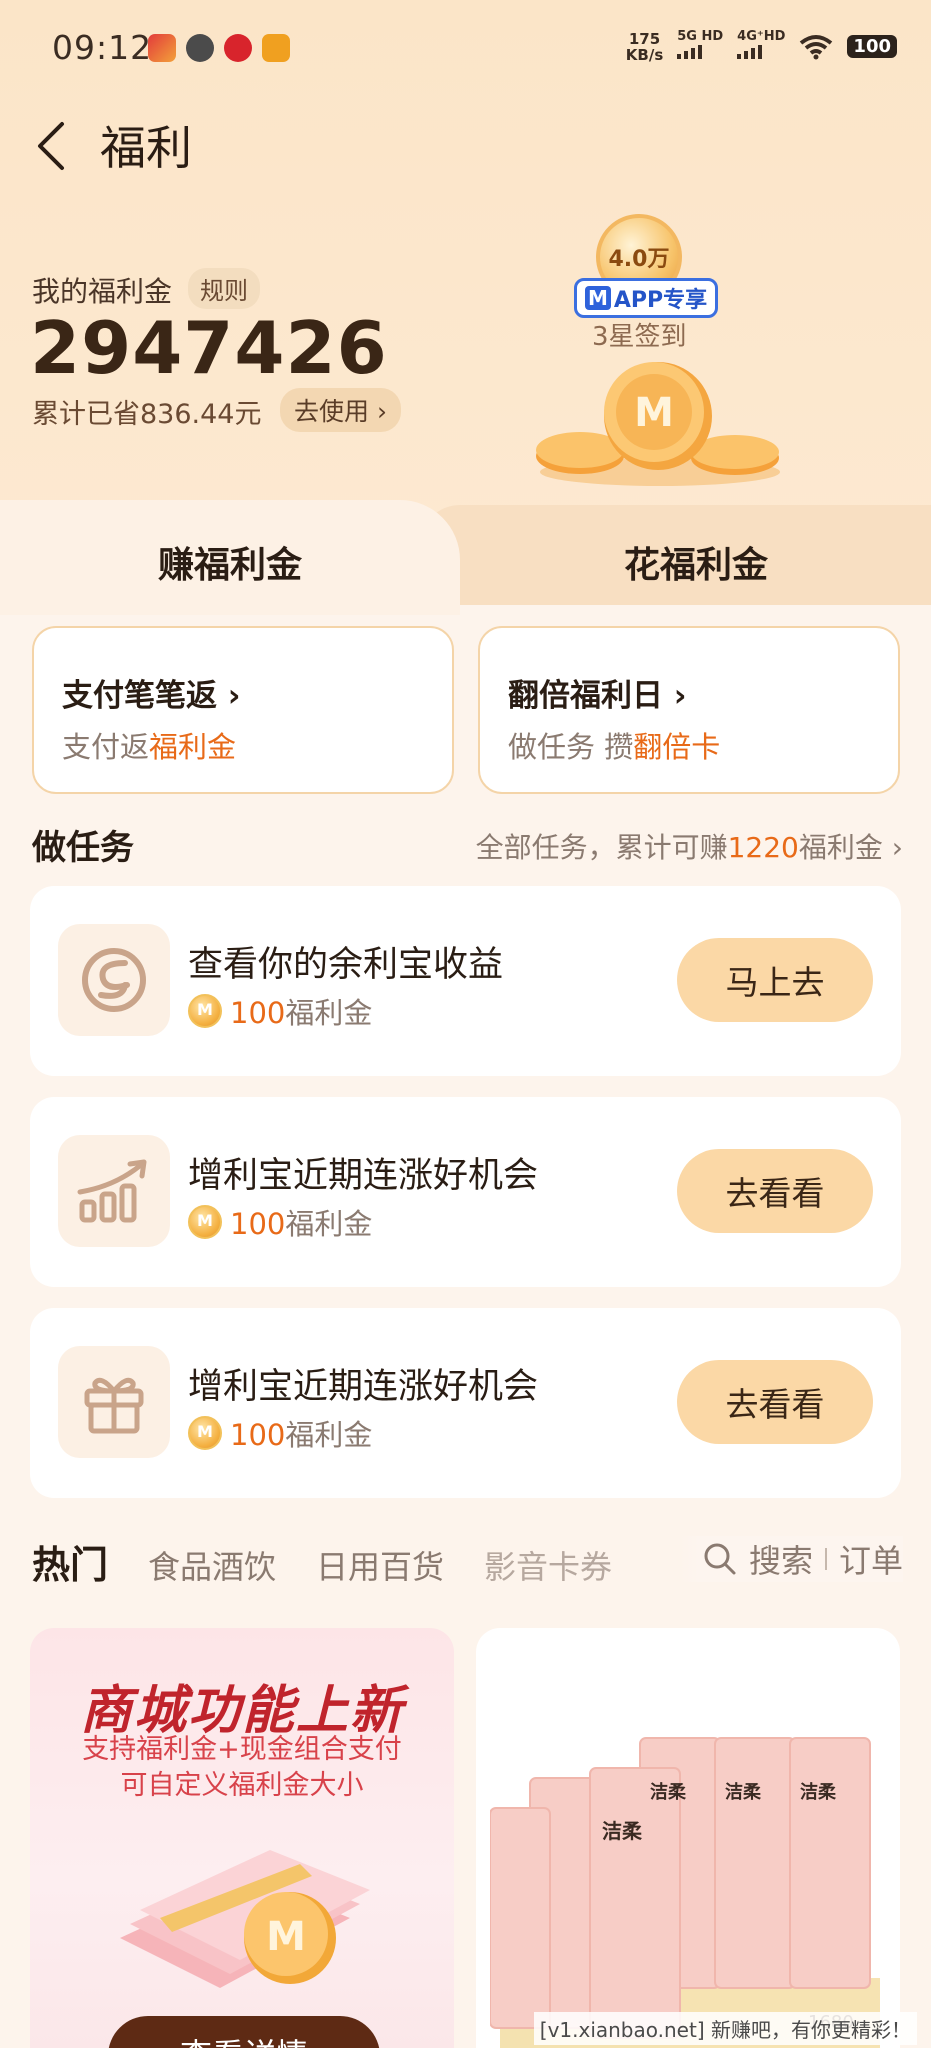 The width and height of the screenshot is (931, 2048). Describe the element at coordinates (230, 562) in the screenshot. I see `tab-earn-label: 赚福利金` at that location.